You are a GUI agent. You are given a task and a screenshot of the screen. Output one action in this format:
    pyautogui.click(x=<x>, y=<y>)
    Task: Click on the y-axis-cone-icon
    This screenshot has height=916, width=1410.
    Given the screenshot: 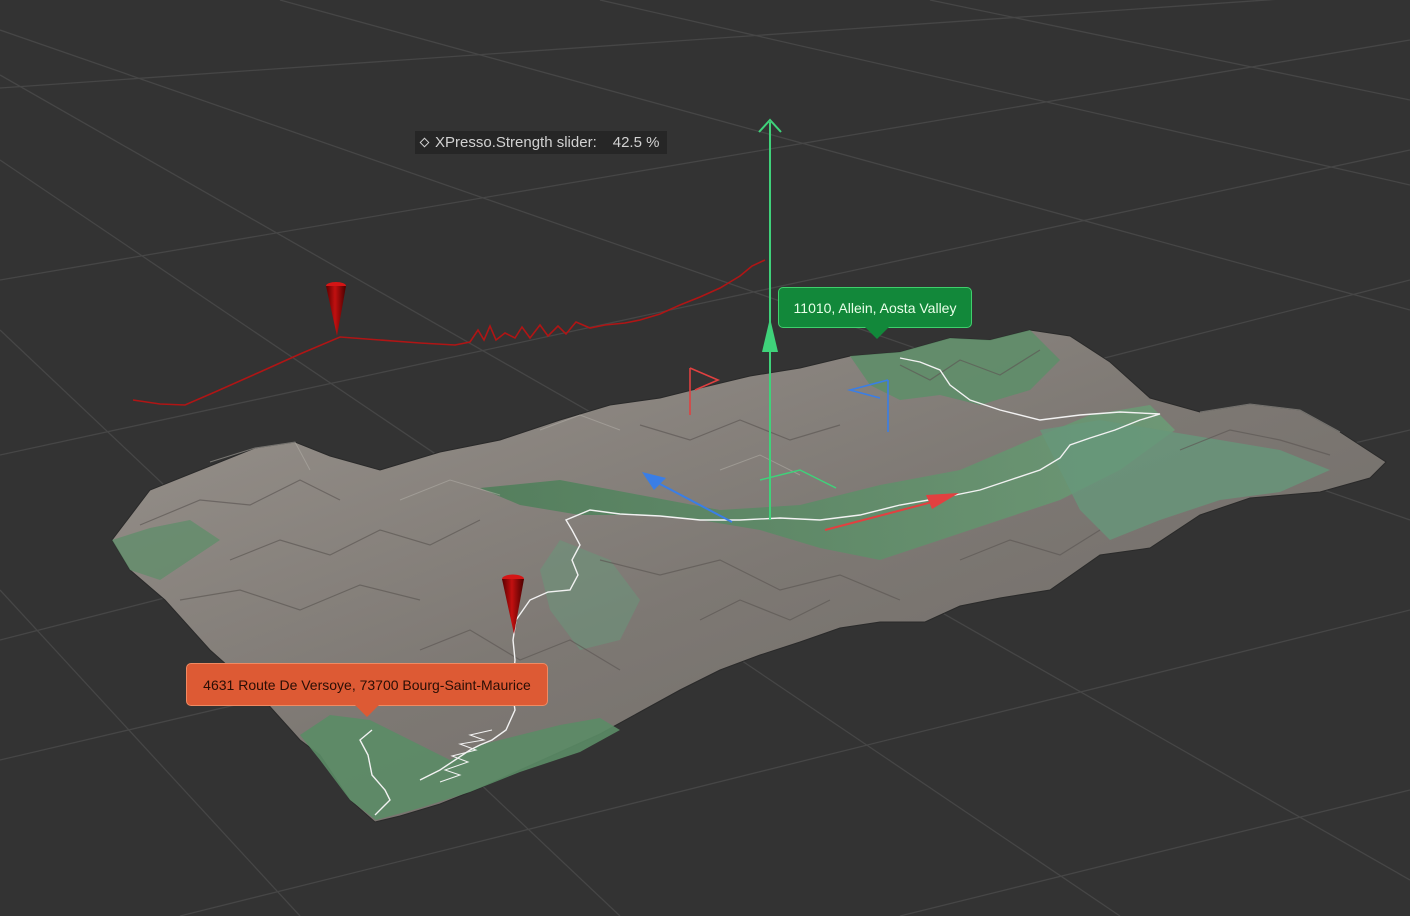 What is the action you would take?
    pyautogui.click(x=770, y=335)
    